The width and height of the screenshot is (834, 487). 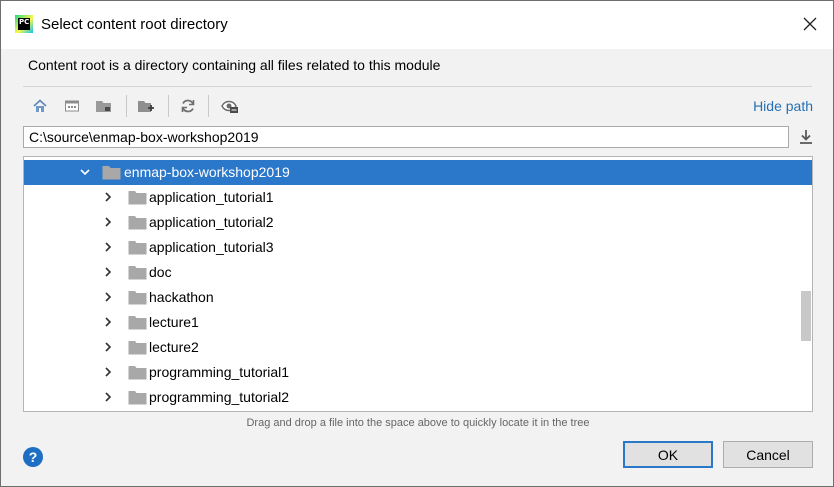 I want to click on toolbar, so click(x=418, y=106).